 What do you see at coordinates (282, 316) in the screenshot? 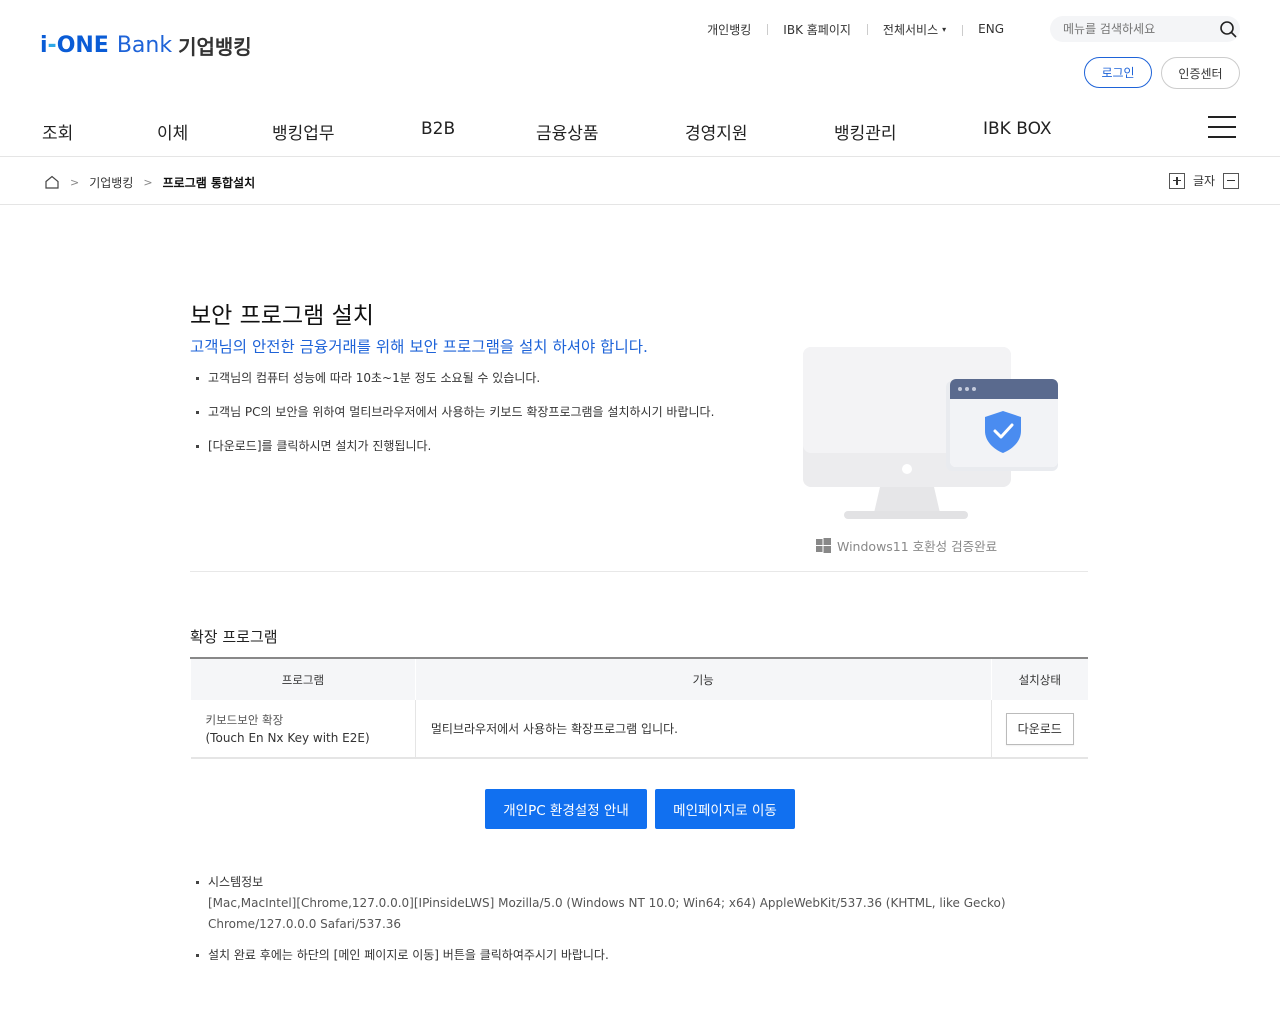
I see `page-title: 보안 프로그램 설치` at bounding box center [282, 316].